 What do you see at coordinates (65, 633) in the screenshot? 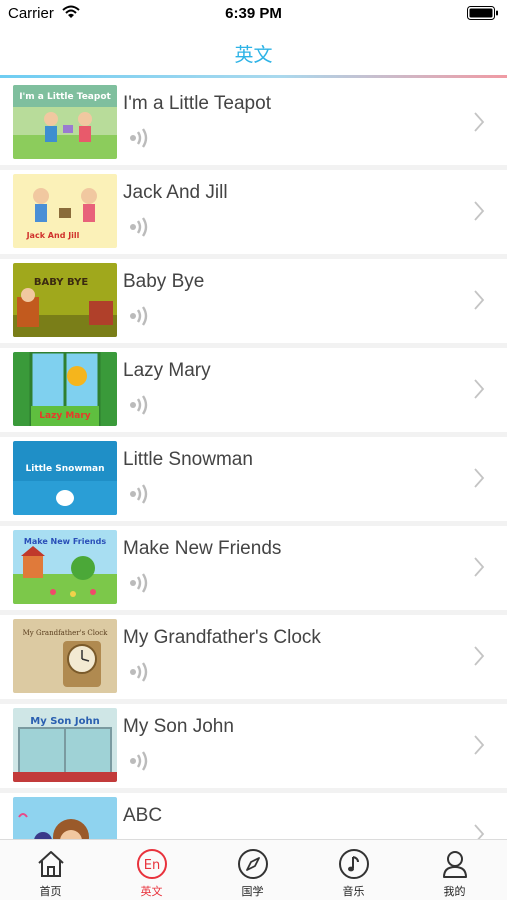
I see `thumbnail-text: My Grandfather's Clock` at bounding box center [65, 633].